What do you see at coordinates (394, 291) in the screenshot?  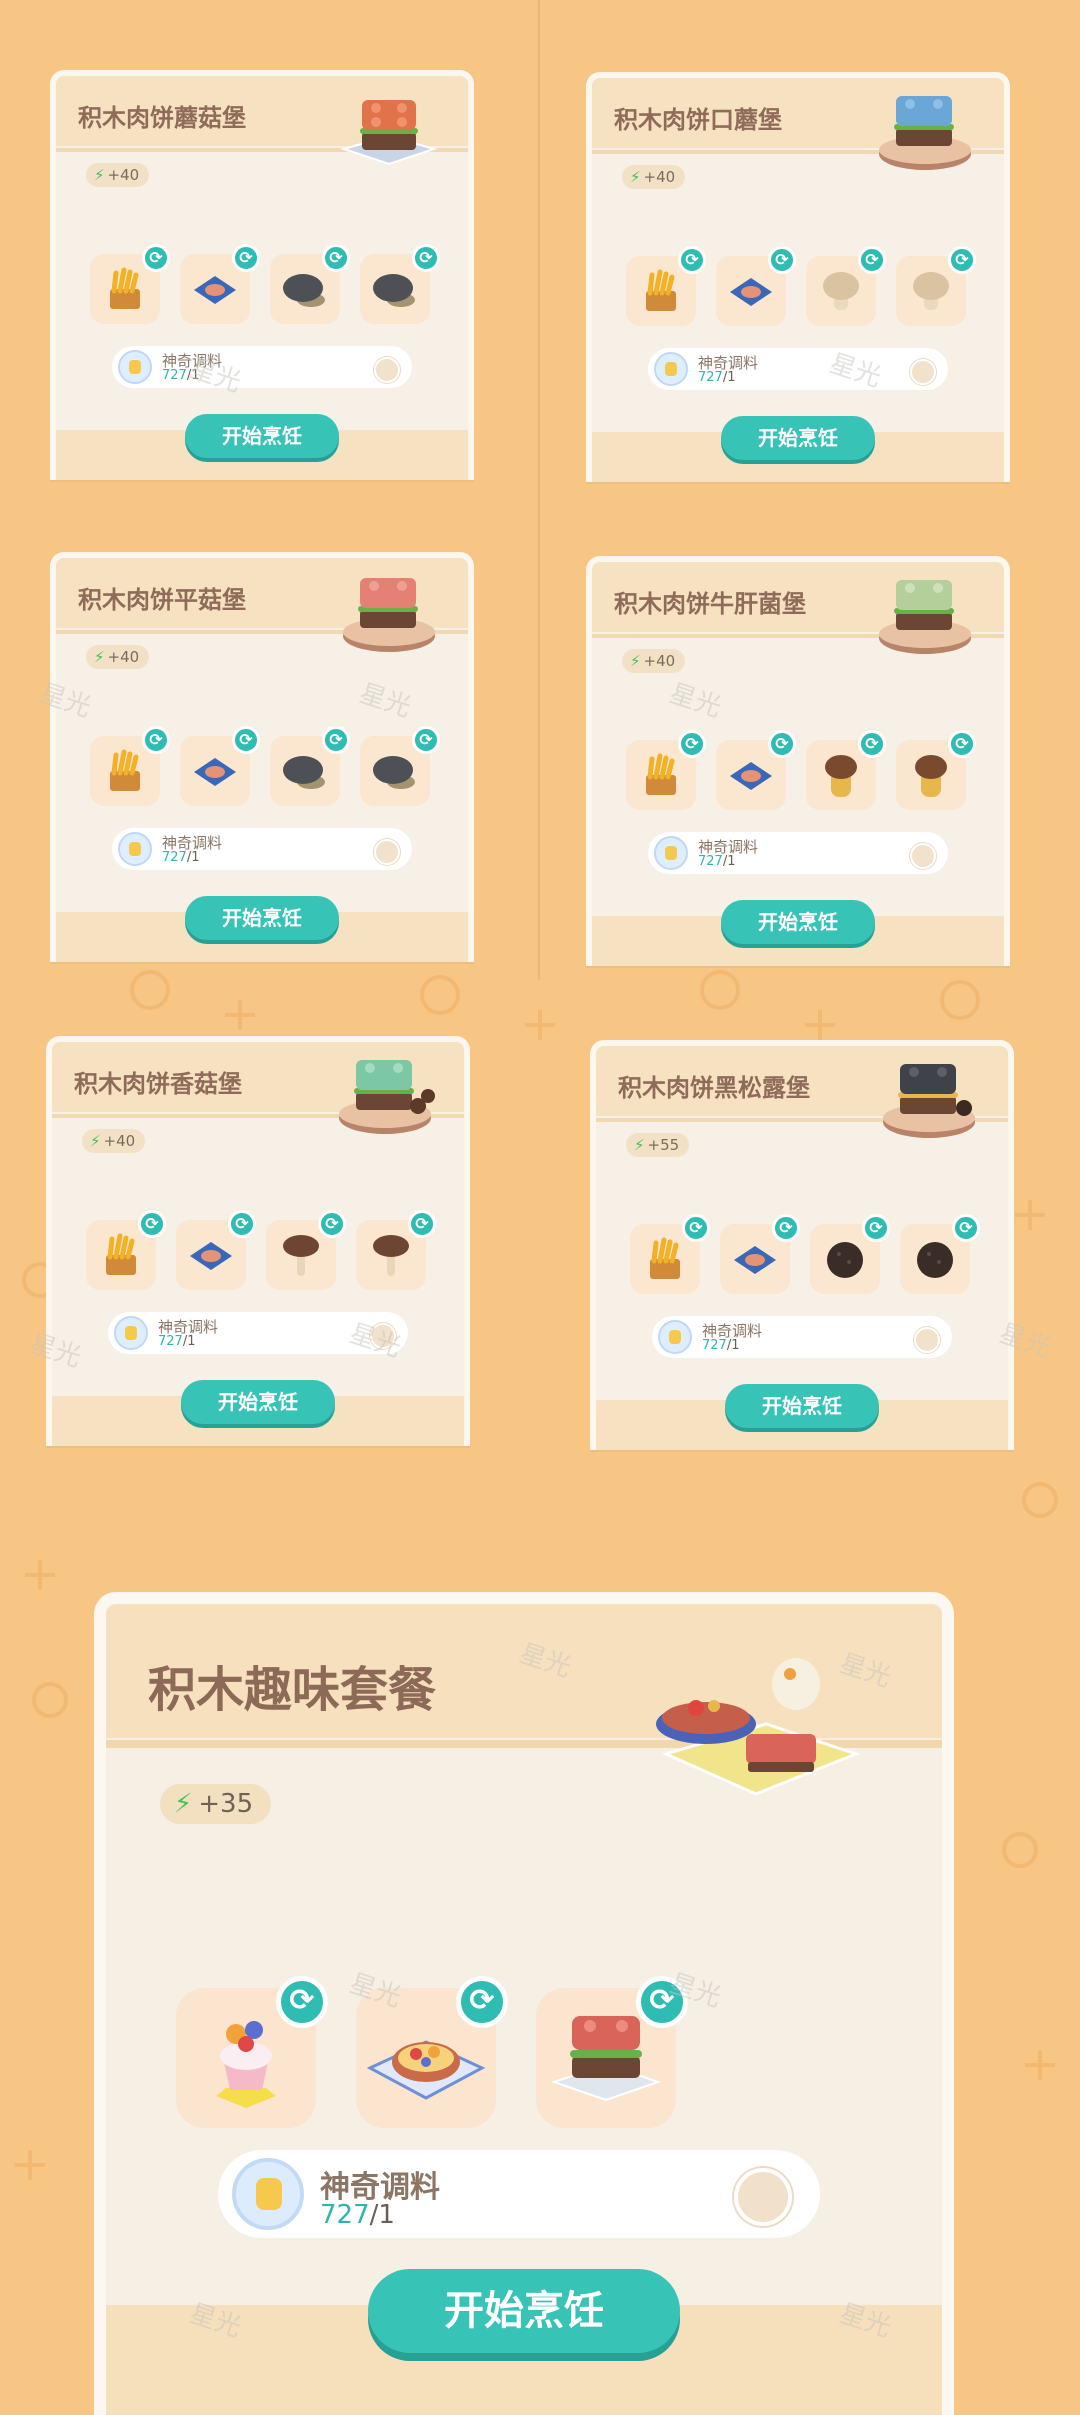 I see `dark-mushroom-icon` at bounding box center [394, 291].